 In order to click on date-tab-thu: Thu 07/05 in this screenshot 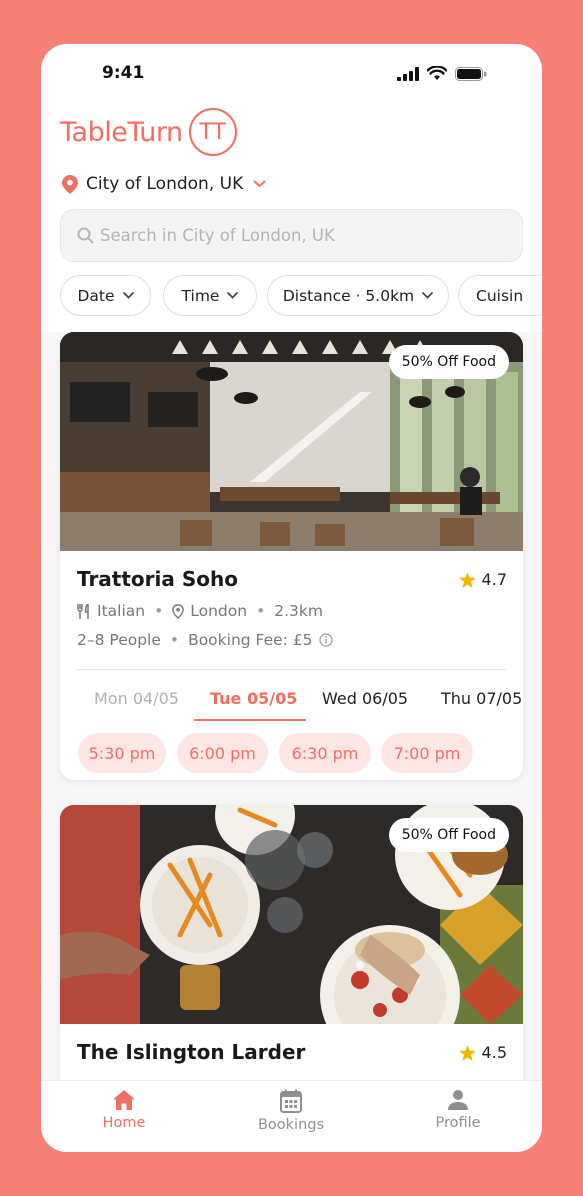, I will do `click(481, 698)`.